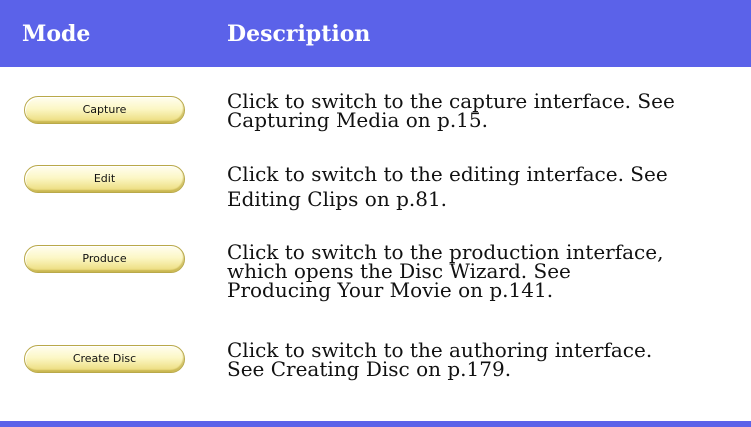 Image resolution: width=751 pixels, height=427 pixels. I want to click on produce-button: Produce, so click(104, 259).